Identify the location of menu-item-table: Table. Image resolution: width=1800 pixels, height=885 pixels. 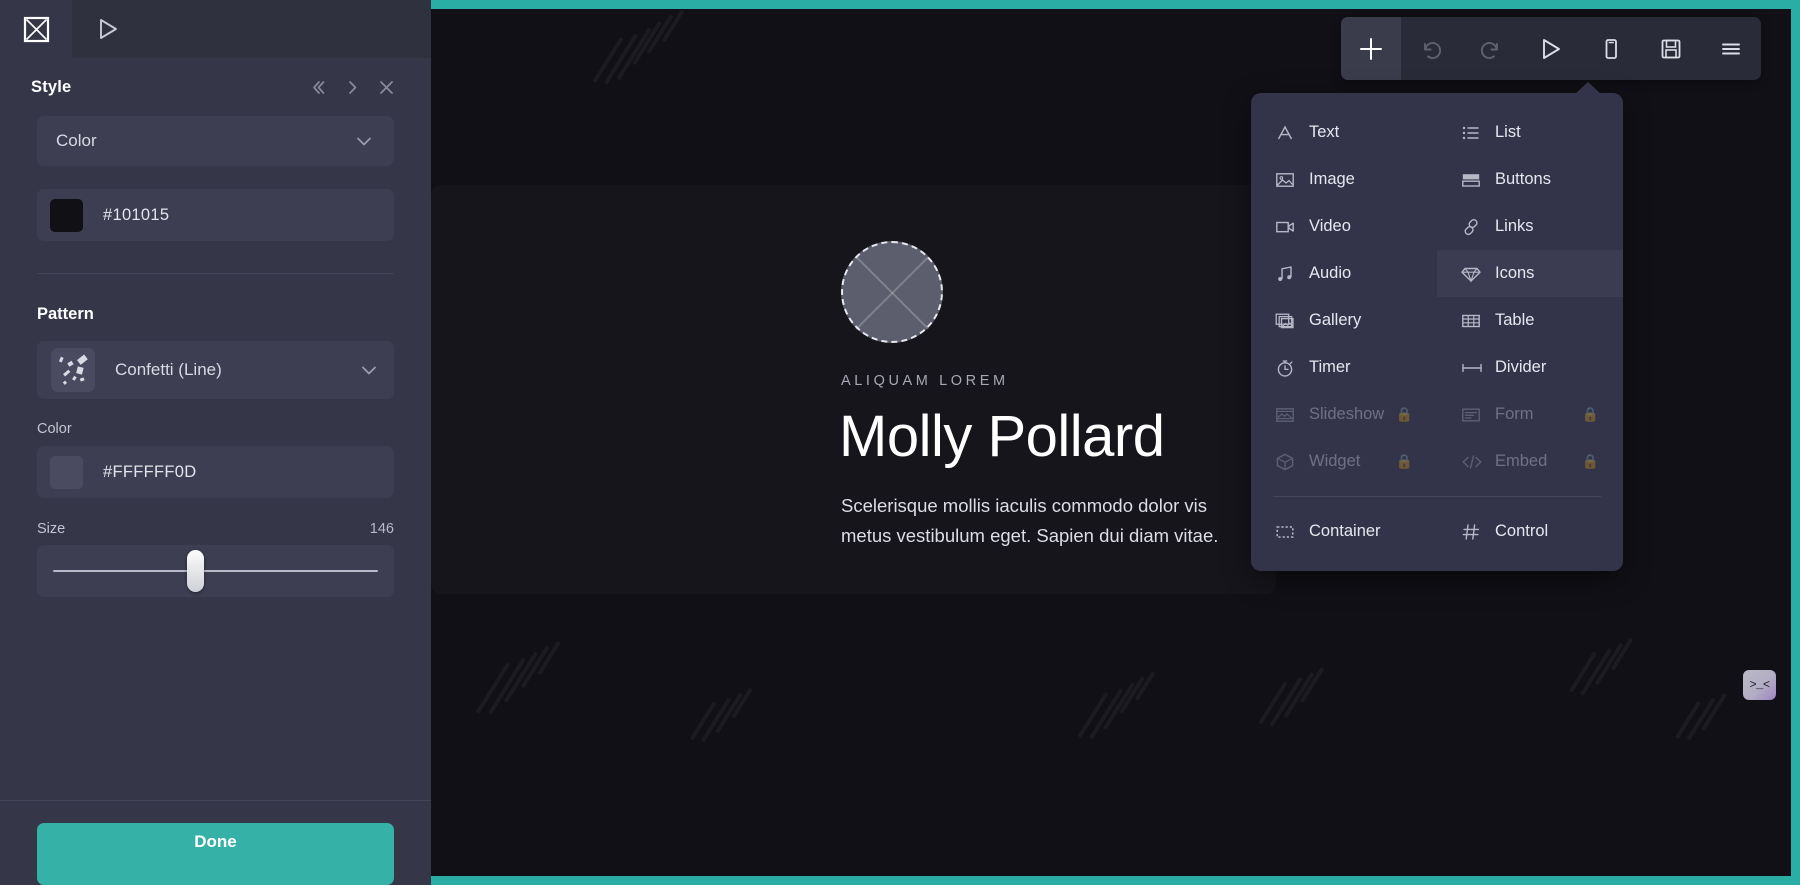
(1530, 320).